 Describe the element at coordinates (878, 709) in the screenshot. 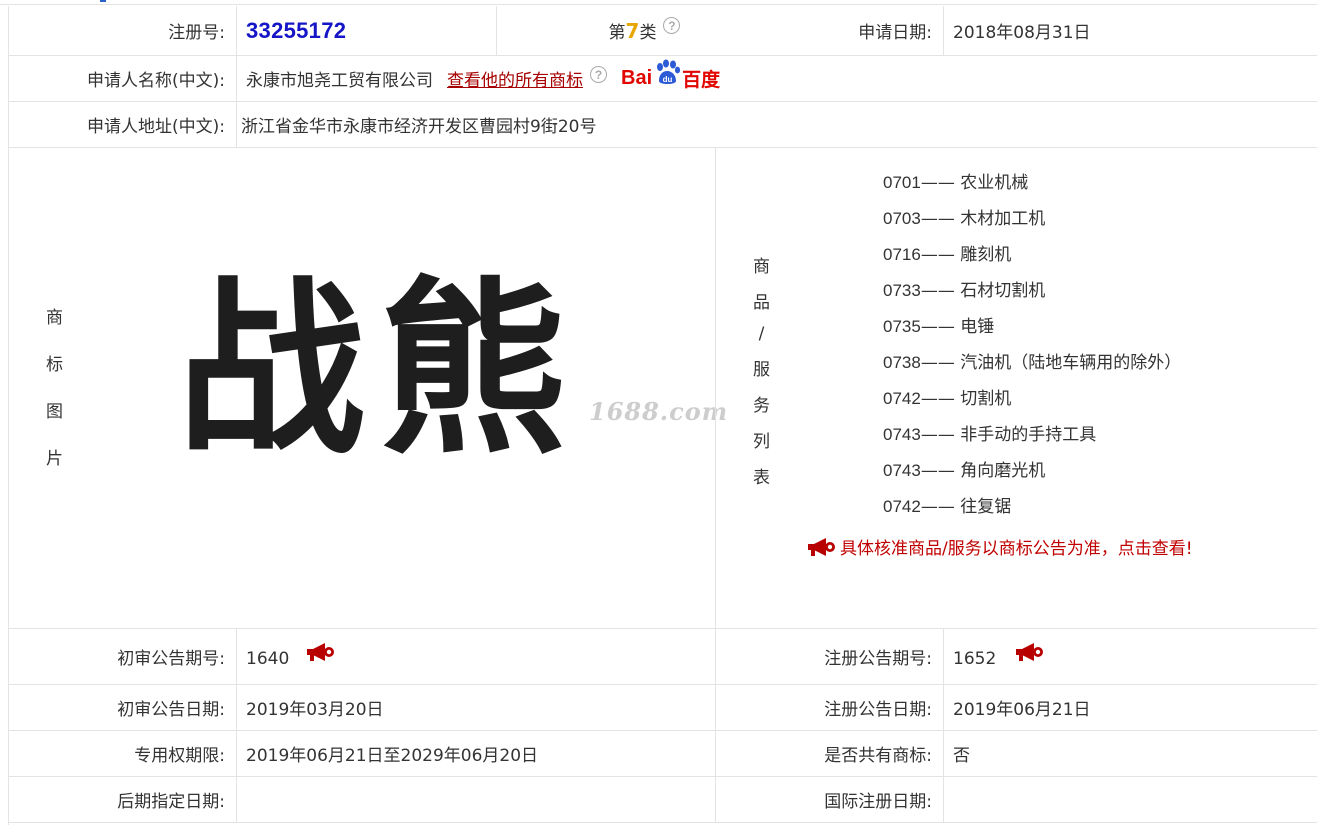

I see `reg-date-label: 注册公告日期:` at that location.